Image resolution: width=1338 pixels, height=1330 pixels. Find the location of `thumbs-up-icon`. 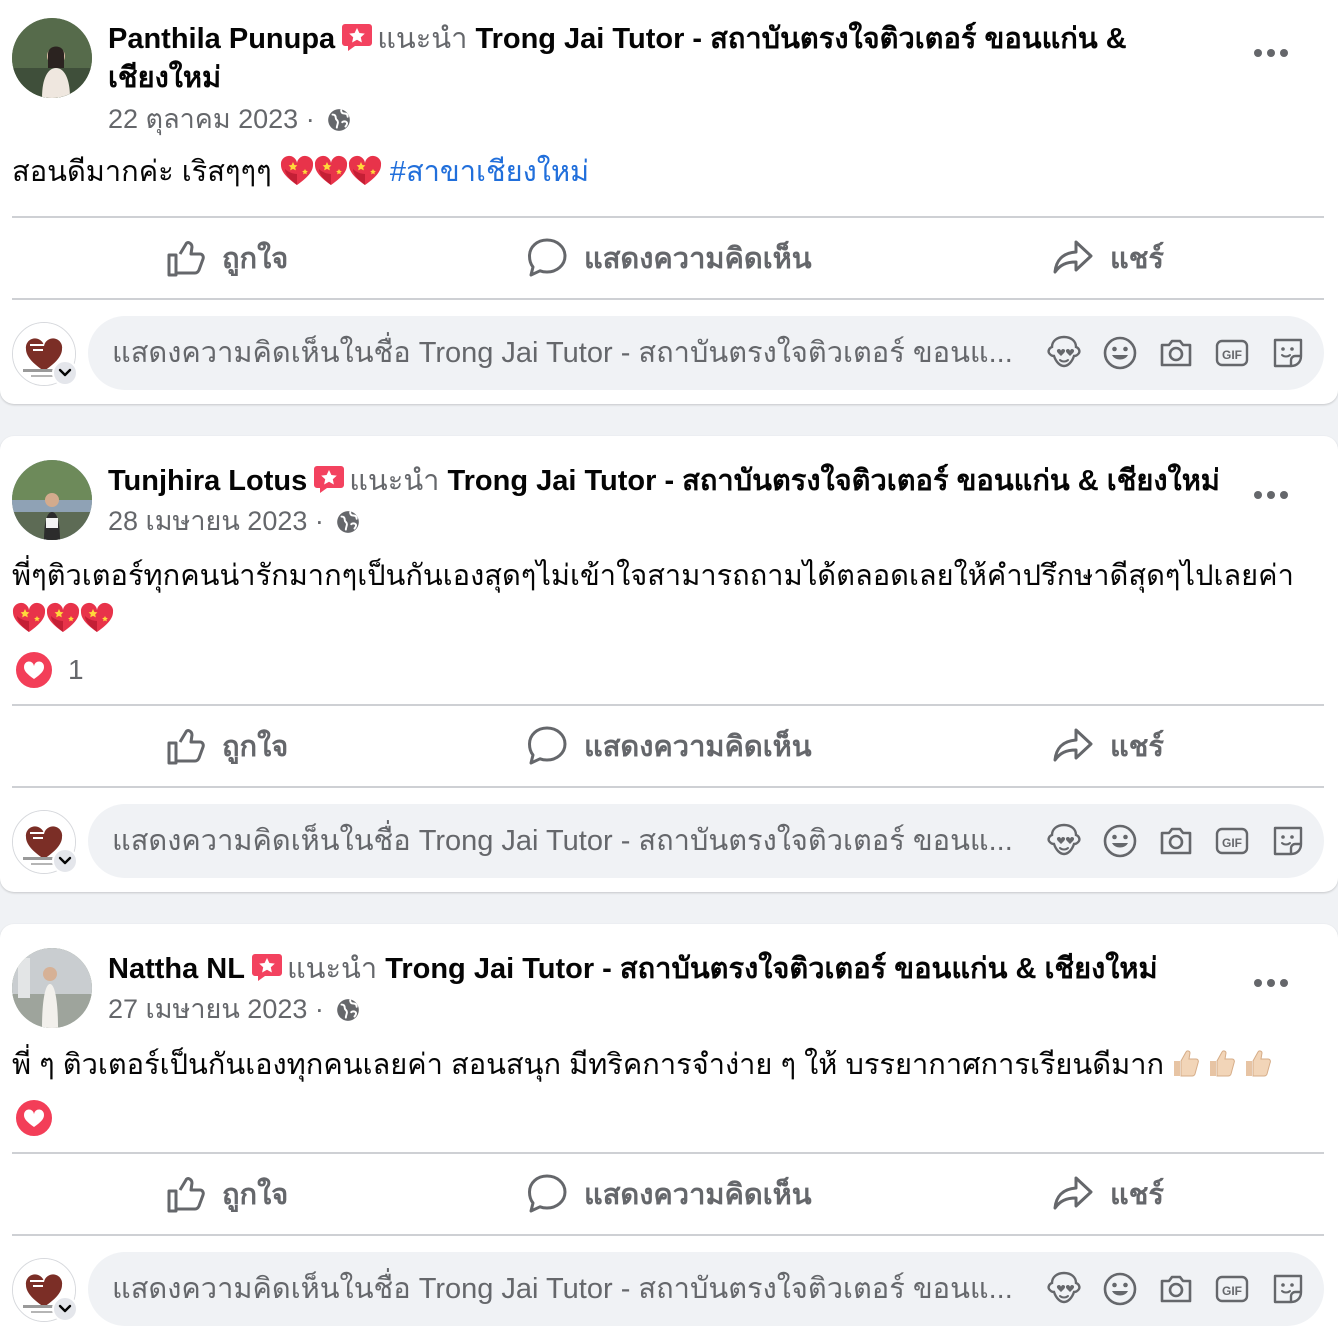

thumbs-up-icon is located at coordinates (1185, 1063).